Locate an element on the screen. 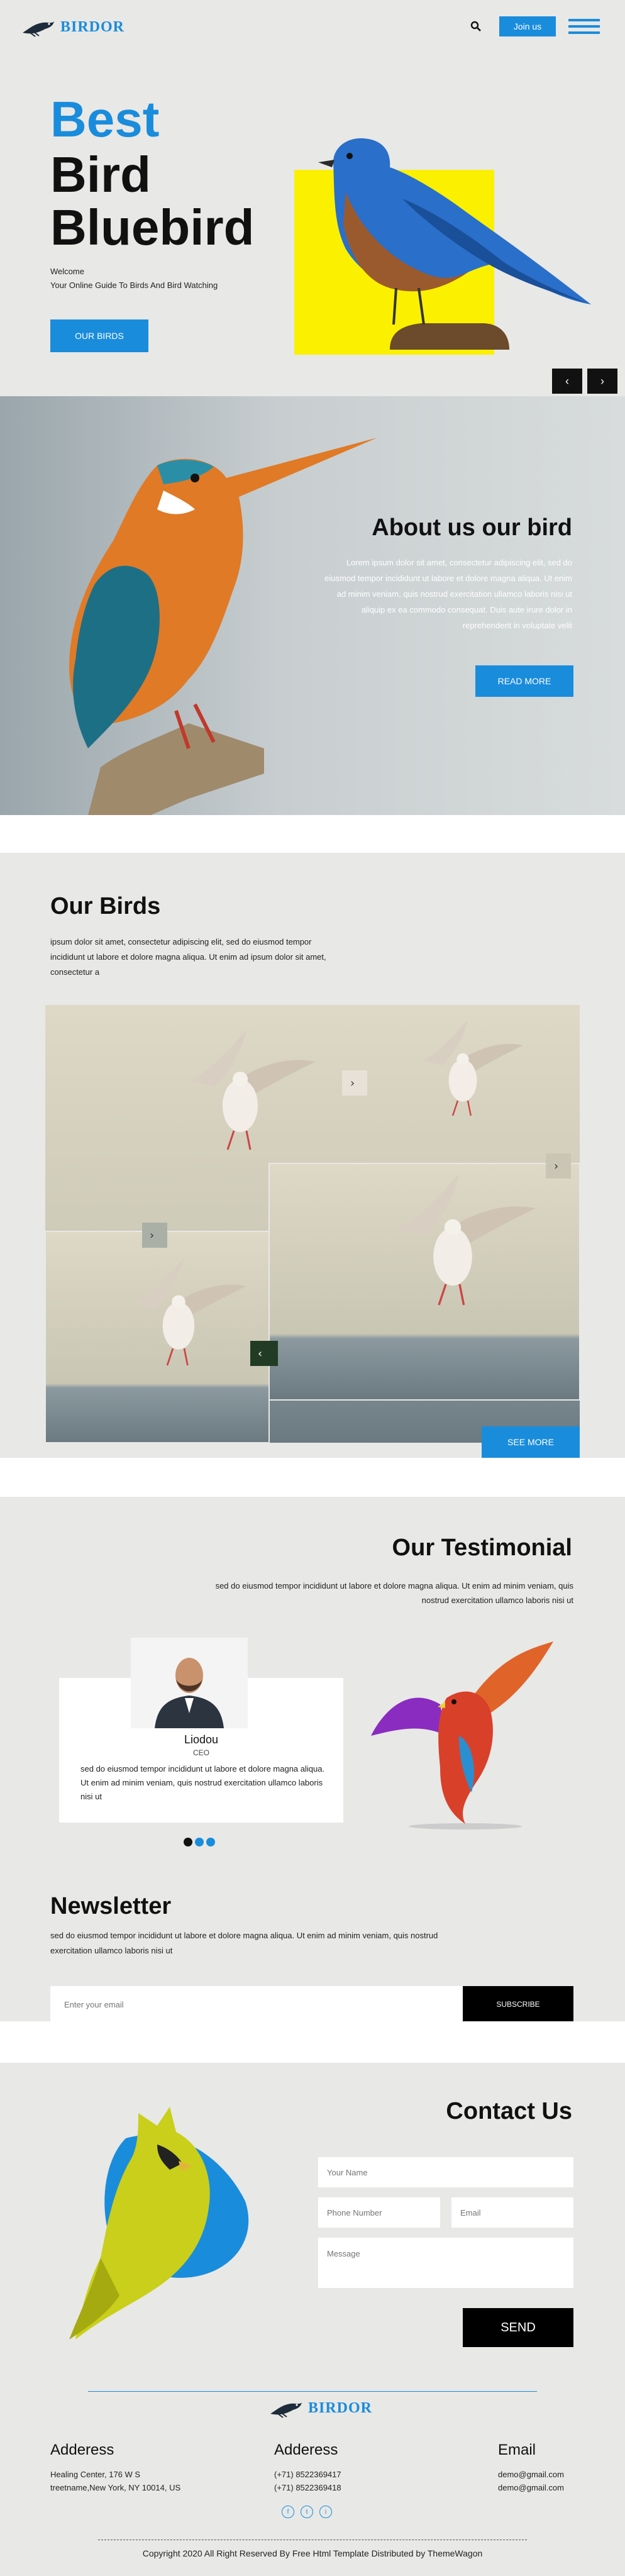  hero-title-line2: Bird is located at coordinates (100, 175).